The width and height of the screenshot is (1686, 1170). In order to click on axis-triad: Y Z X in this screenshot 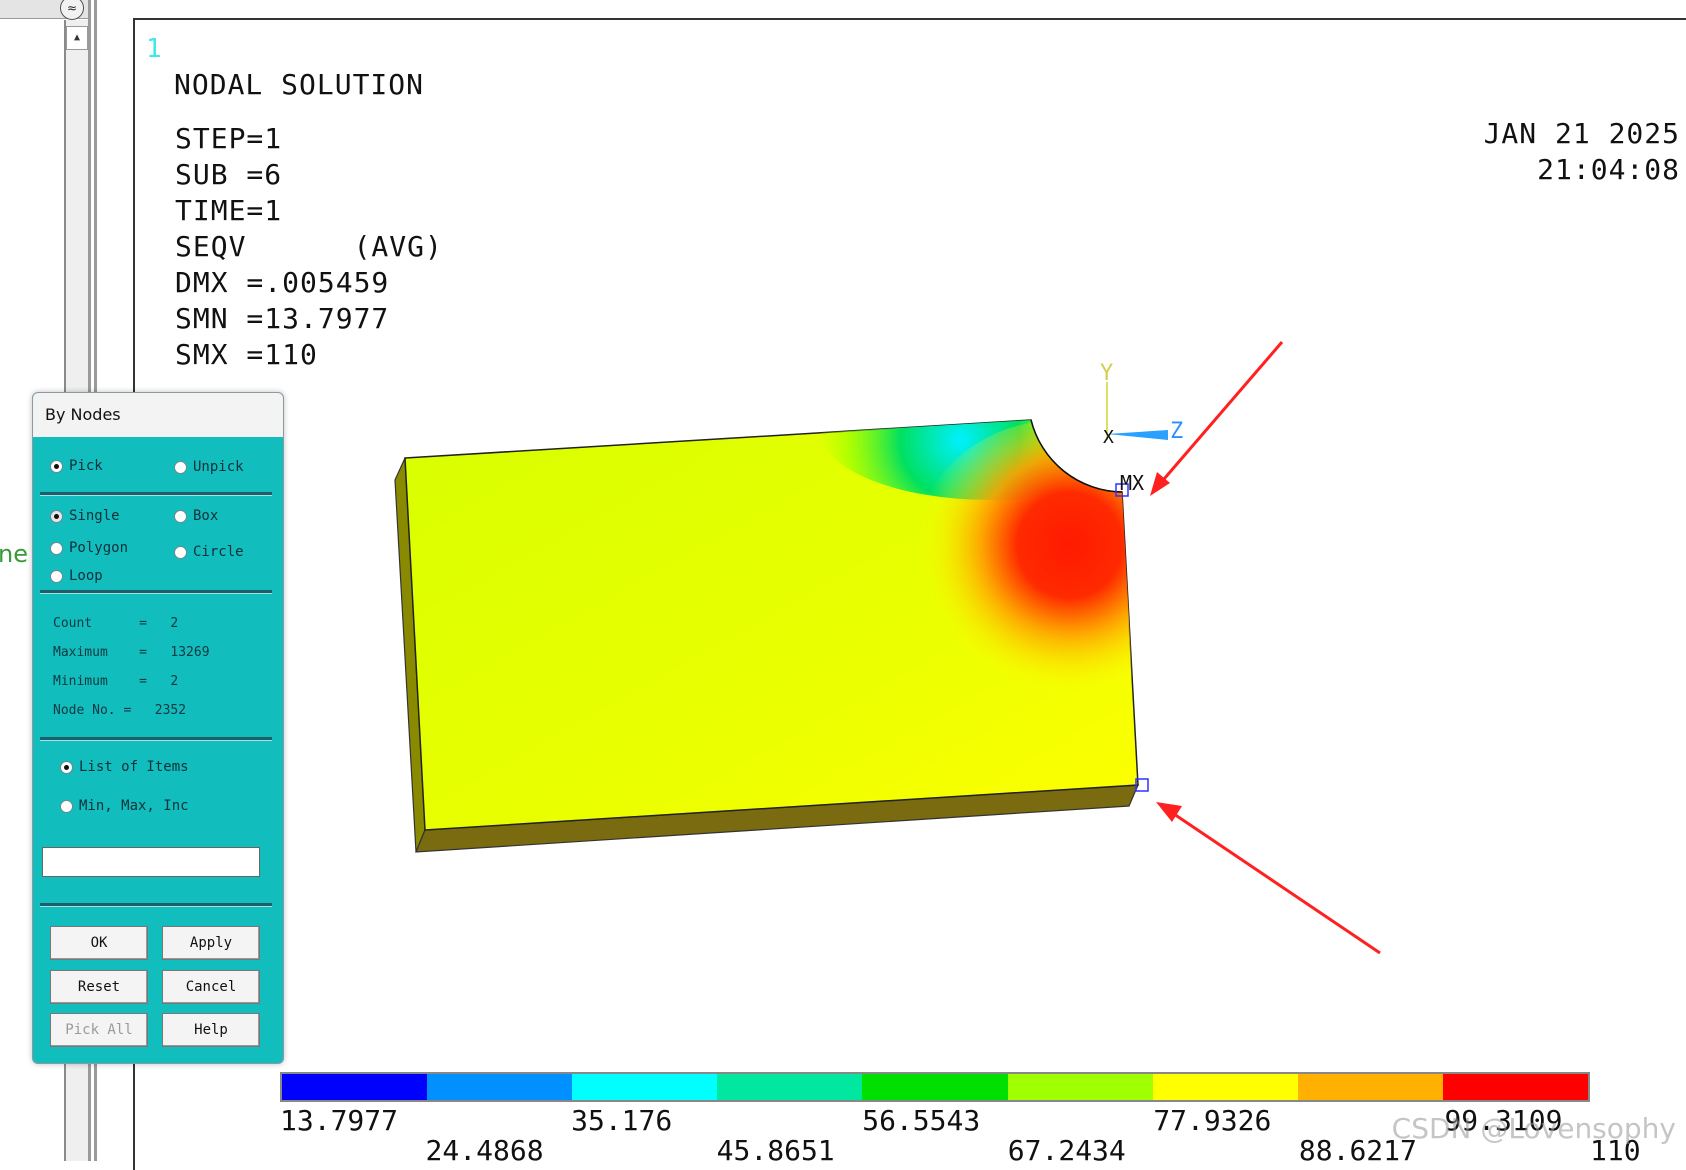, I will do `click(1141, 404)`.